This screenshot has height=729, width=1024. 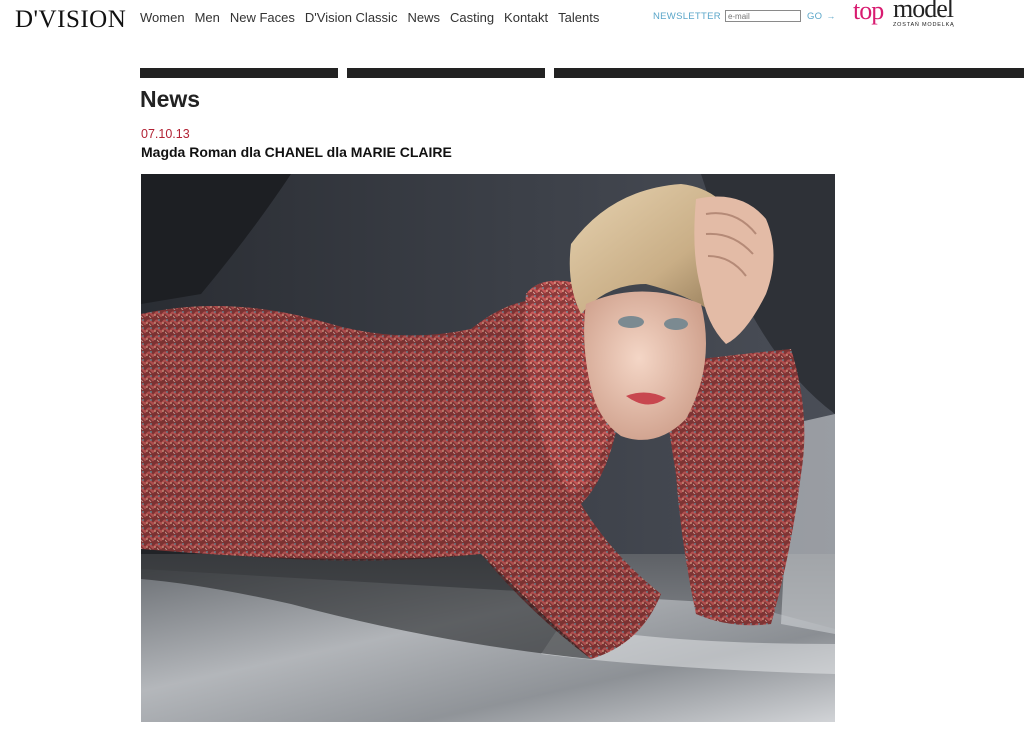 I want to click on nav-item-women: Women, so click(x=162, y=18).